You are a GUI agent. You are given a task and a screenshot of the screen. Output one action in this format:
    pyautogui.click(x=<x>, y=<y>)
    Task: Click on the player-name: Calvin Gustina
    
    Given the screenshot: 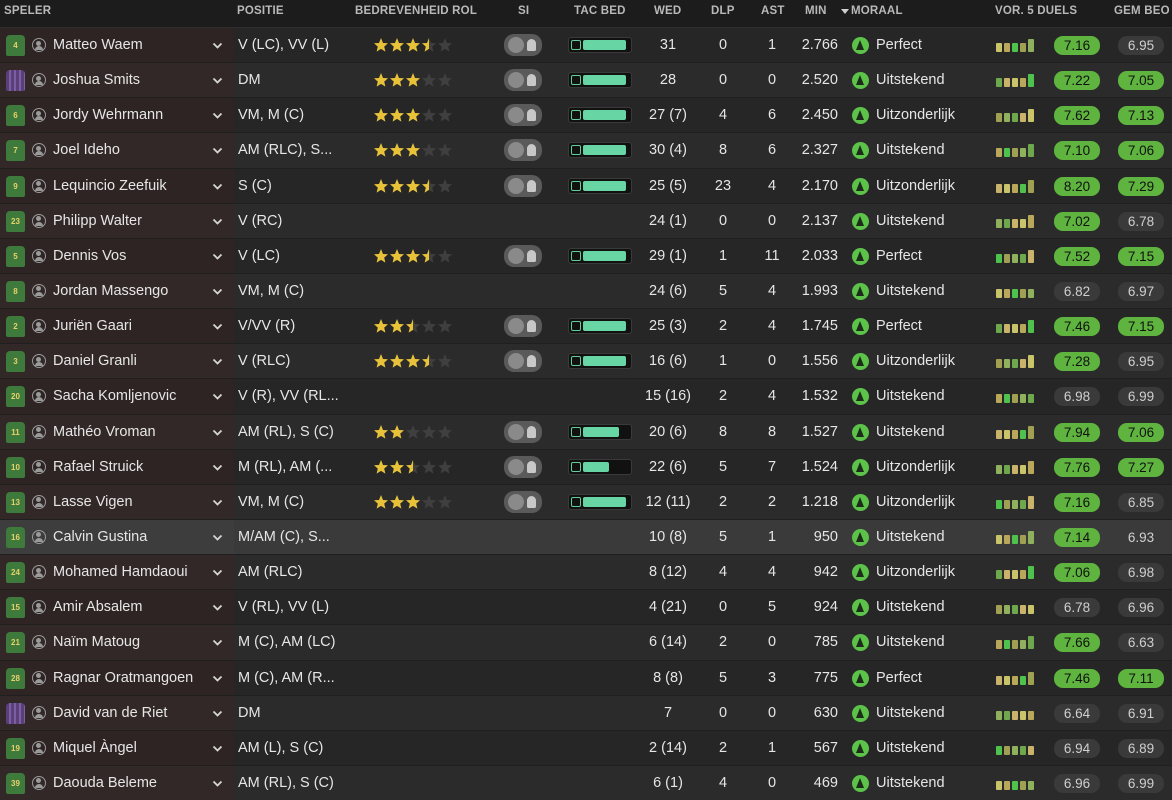 What is the action you would take?
    pyautogui.click(x=100, y=537)
    